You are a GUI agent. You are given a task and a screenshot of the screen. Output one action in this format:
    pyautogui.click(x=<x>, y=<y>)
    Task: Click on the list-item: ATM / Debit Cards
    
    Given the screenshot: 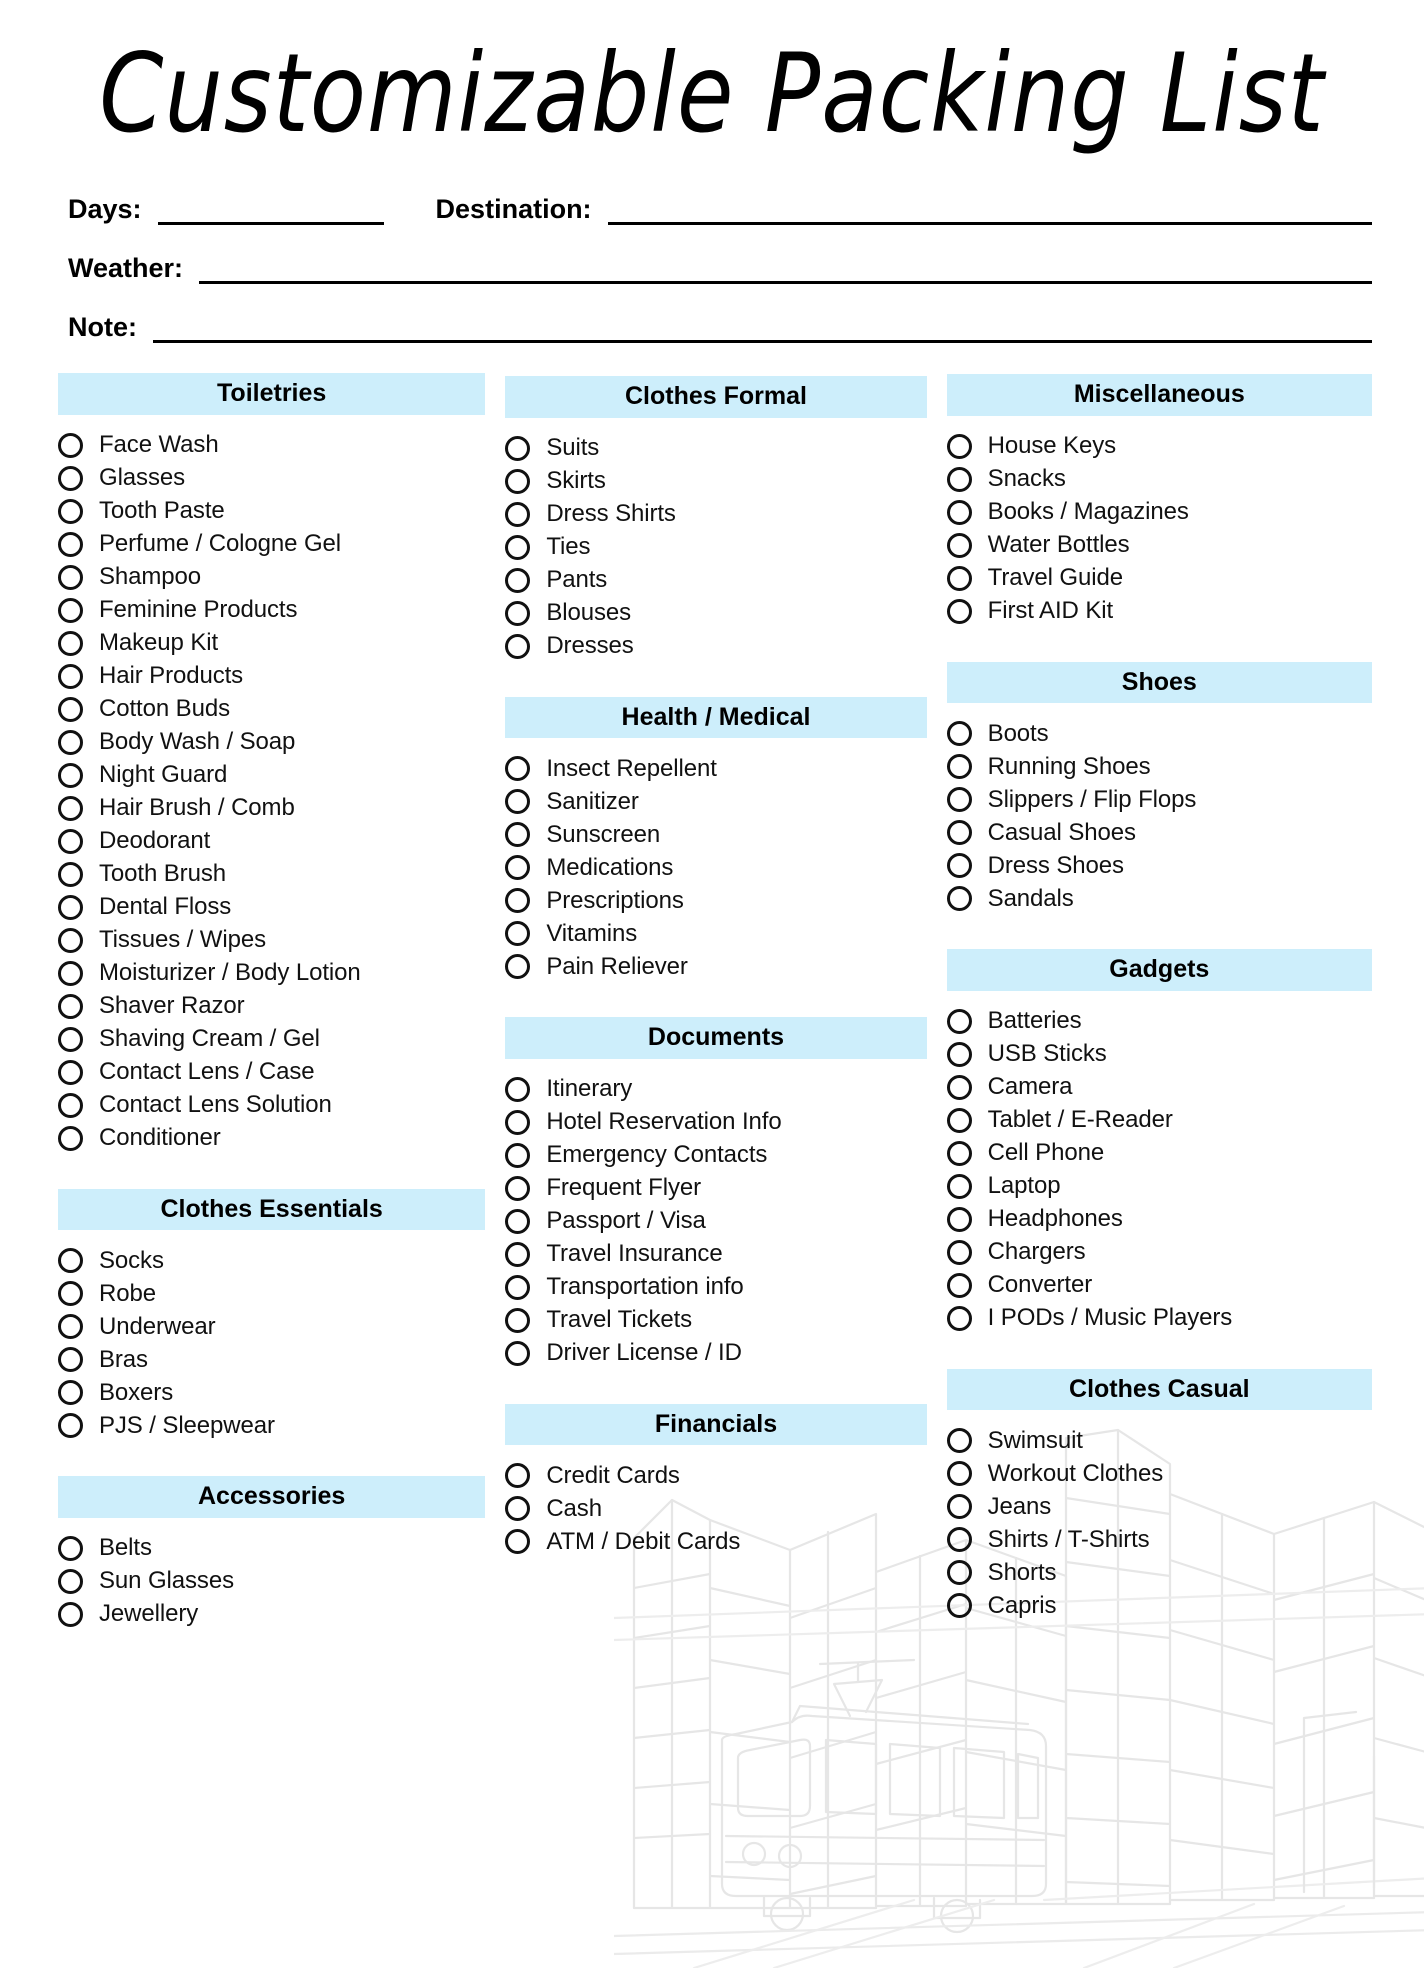 What is the action you would take?
    pyautogui.click(x=720, y=1541)
    